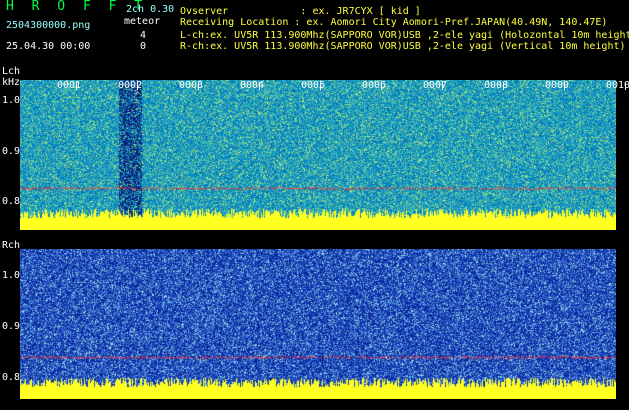 Image resolution: width=629 pixels, height=410 pixels. Describe the element at coordinates (150, 9) in the screenshot. I see `mode-label: 2ch 0.30` at that location.